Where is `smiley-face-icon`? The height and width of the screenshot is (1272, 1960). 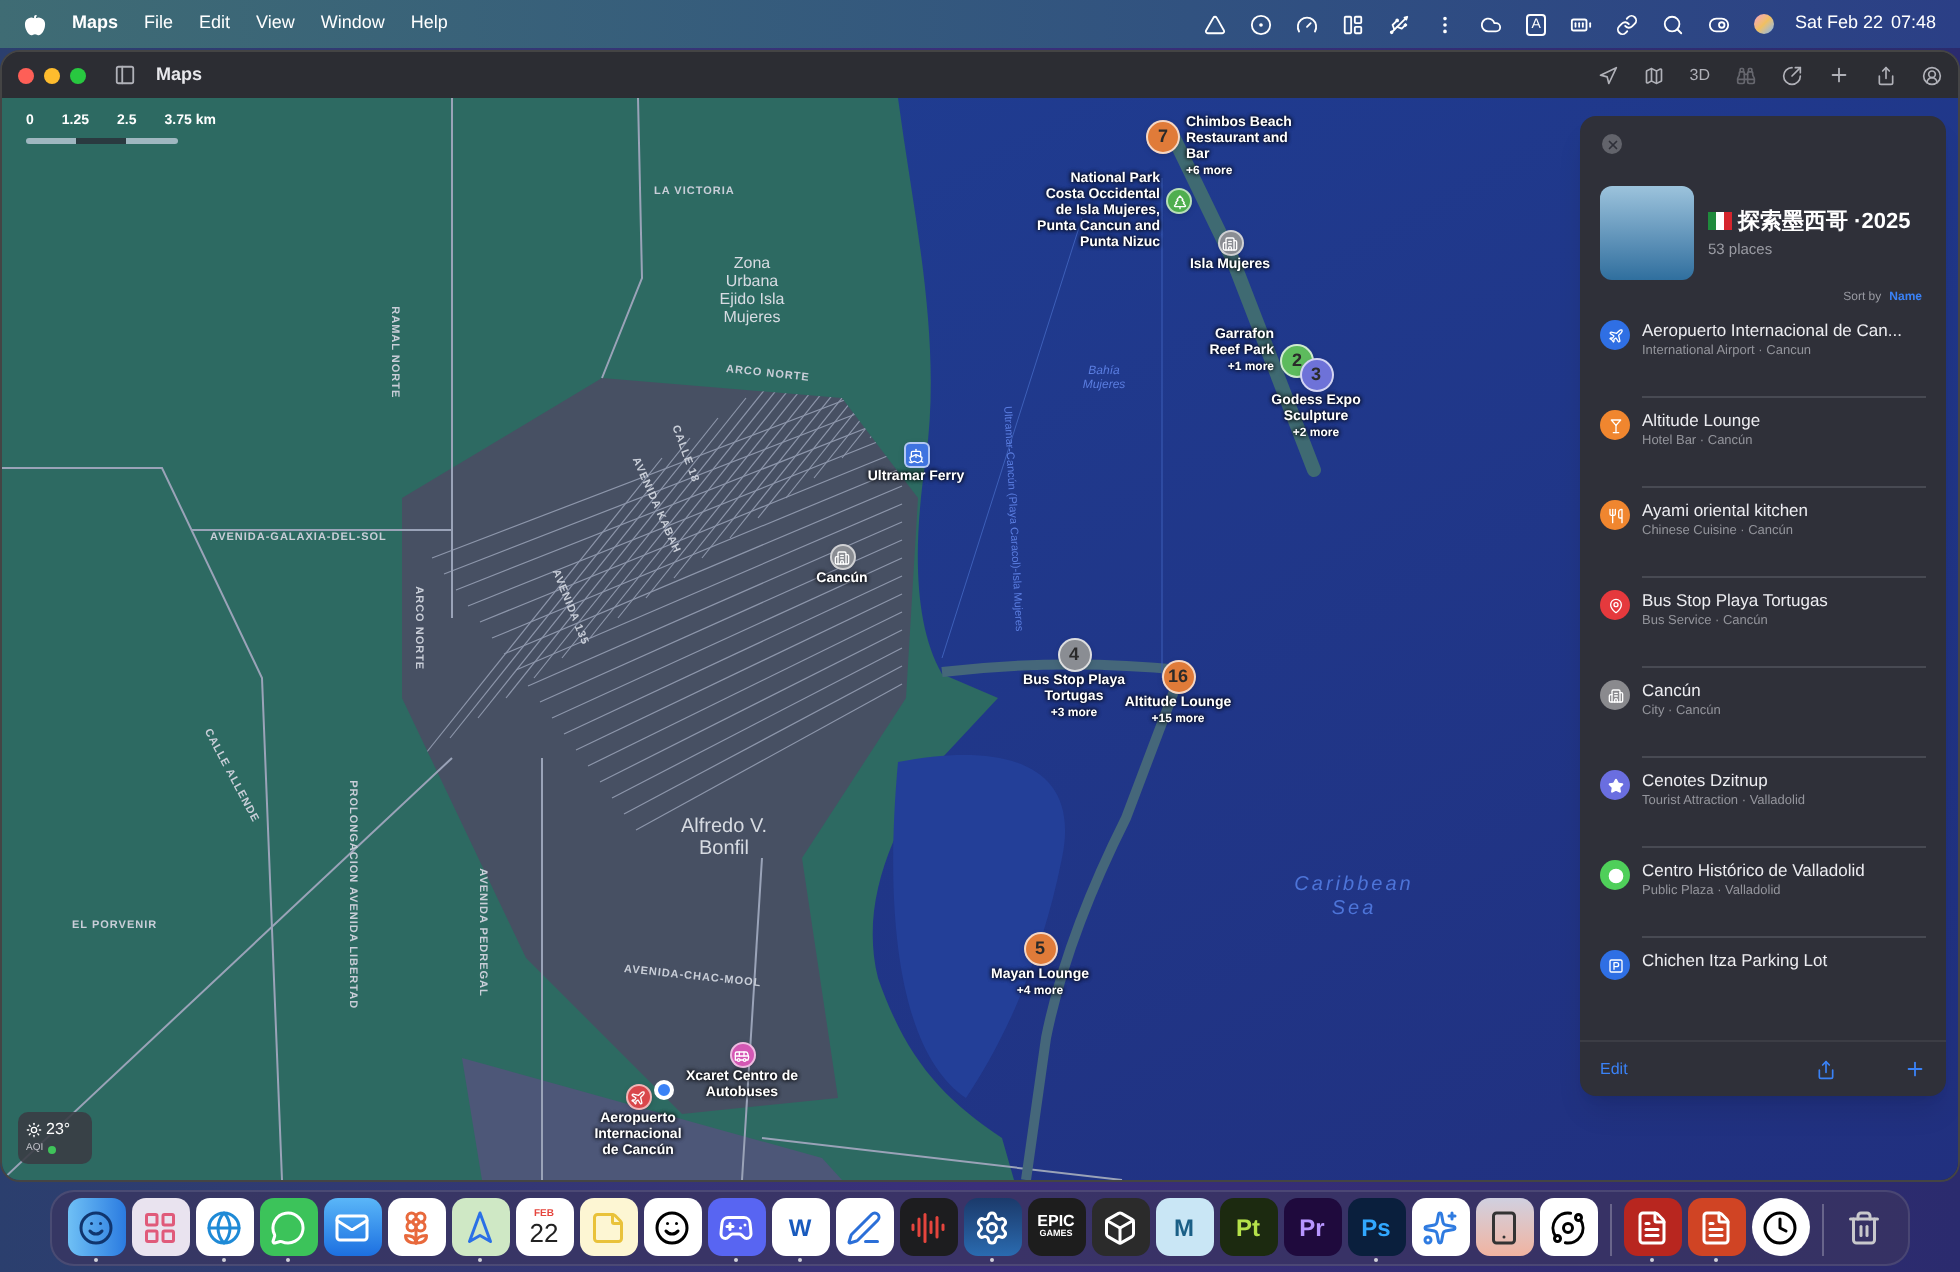 smiley-face-icon is located at coordinates (96, 1227).